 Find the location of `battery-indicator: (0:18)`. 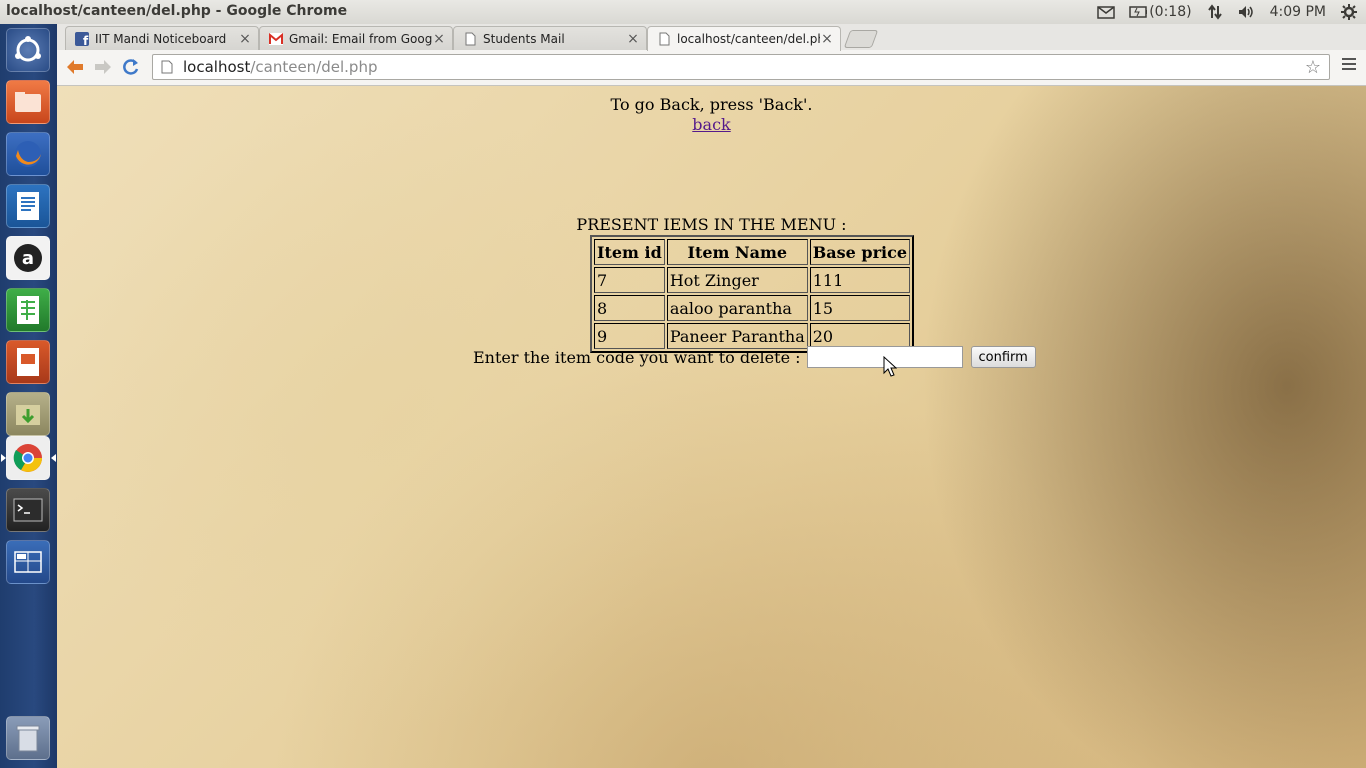

battery-indicator: (0:18) is located at coordinates (1160, 12).